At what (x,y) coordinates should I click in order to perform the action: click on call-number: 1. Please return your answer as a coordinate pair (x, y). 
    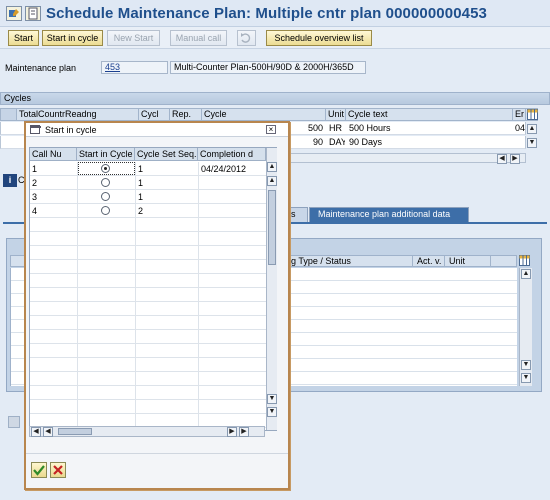
    Looking at the image, I should click on (35, 169).